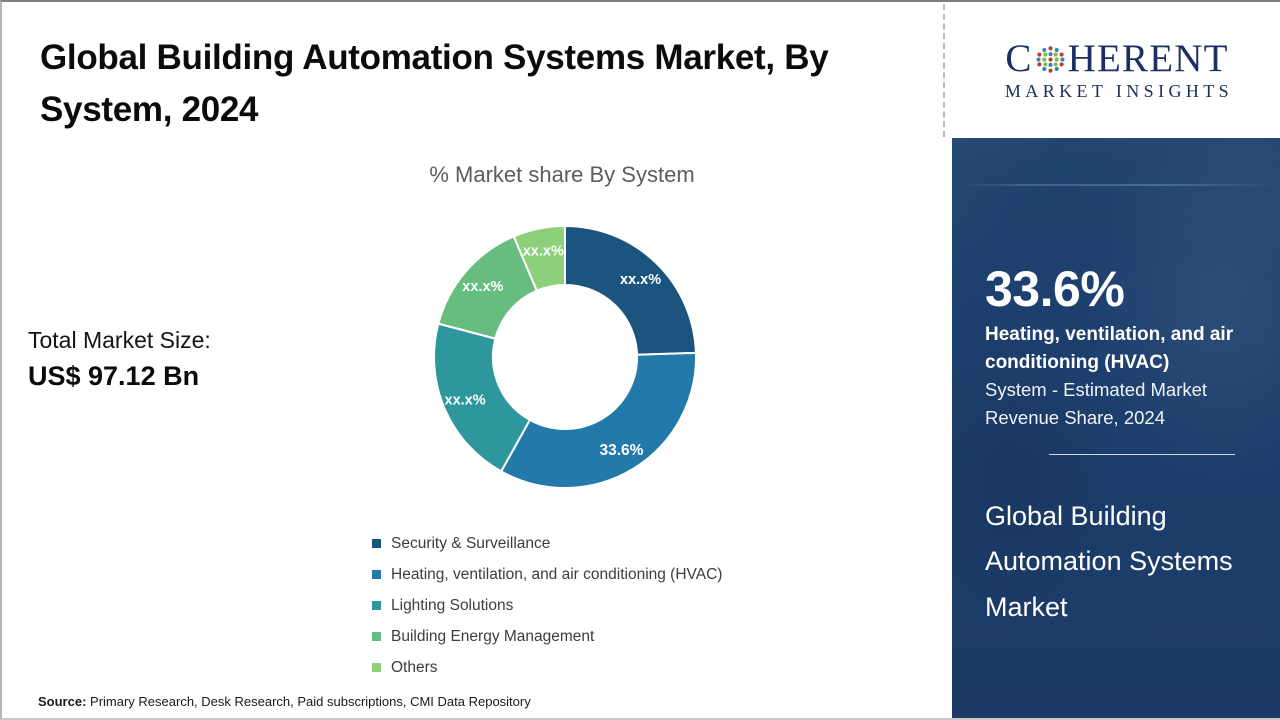  What do you see at coordinates (119, 340) in the screenshot?
I see `total-market-size-label: Total Market Size:` at bounding box center [119, 340].